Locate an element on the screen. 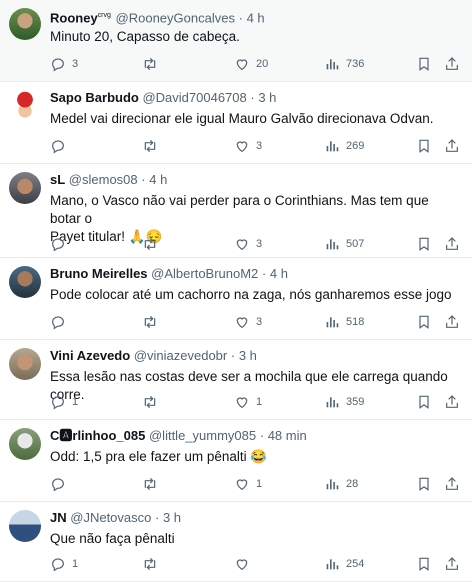  display-name: Rooney is located at coordinates (74, 17).